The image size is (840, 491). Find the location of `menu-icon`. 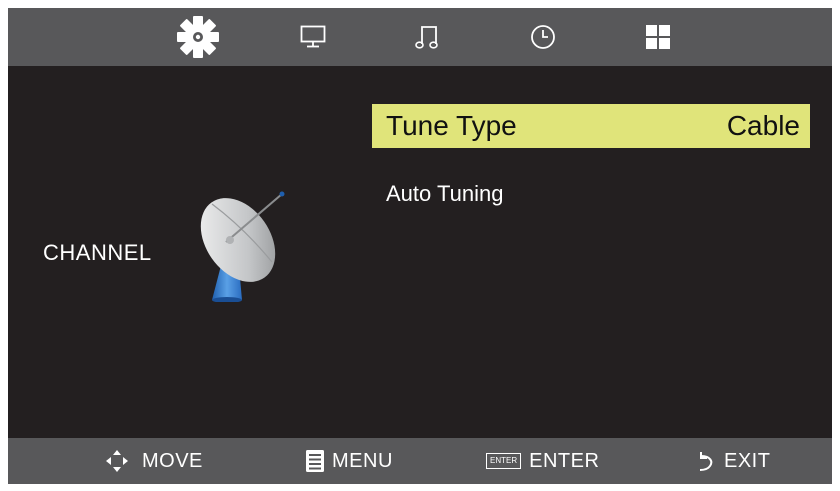

menu-icon is located at coordinates (315, 461).